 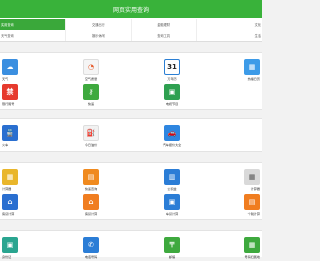 What do you see at coordinates (5, 79) in the screenshot?
I see `tile-label: 天气` at bounding box center [5, 79].